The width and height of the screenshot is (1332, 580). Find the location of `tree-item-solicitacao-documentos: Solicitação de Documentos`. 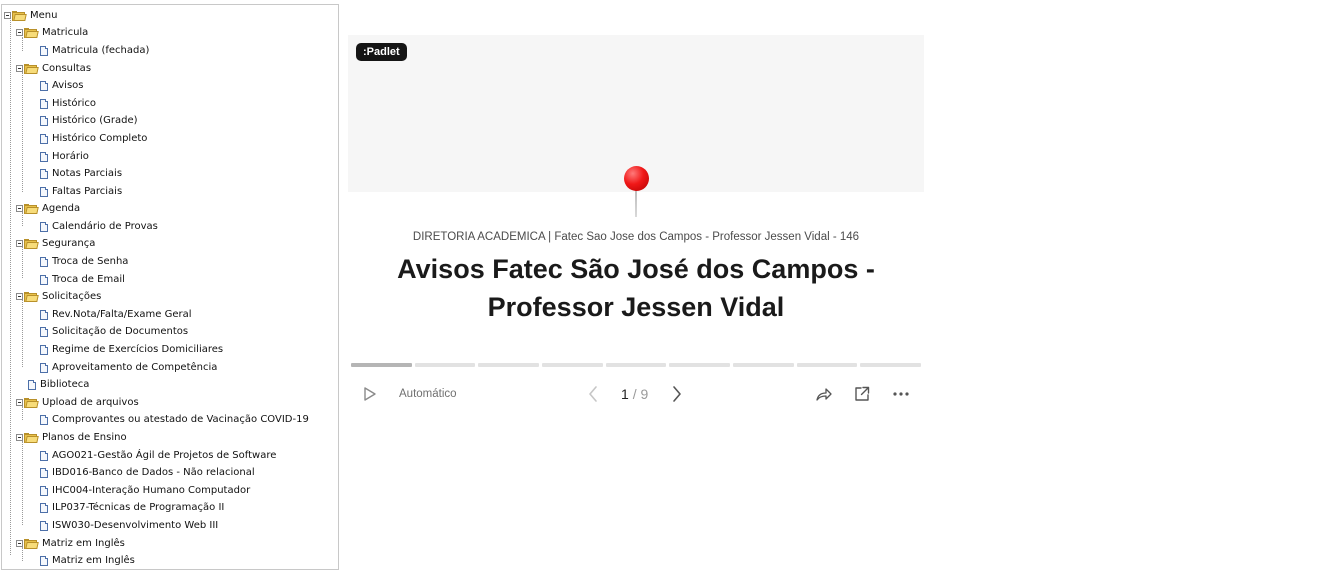

tree-item-solicitacao-documentos: Solicitação de Documentos is located at coordinates (114, 331).